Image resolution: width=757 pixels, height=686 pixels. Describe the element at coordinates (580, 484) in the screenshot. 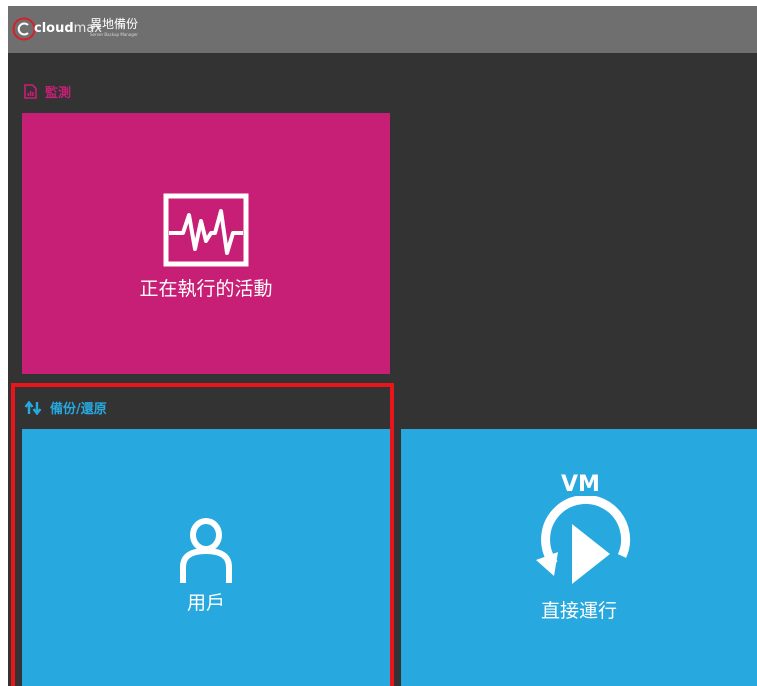

I see `vm-badge: VM` at that location.